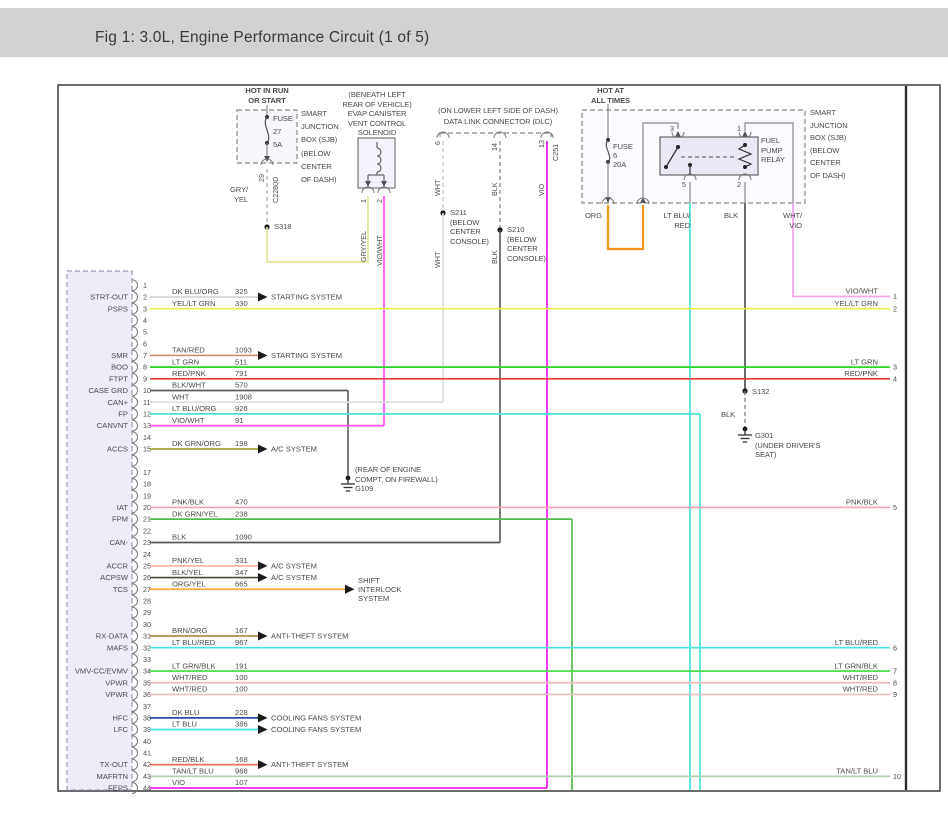 This screenshot has width=948, height=823. Describe the element at coordinates (147, 484) in the screenshot. I see `pin-number: 18` at that location.